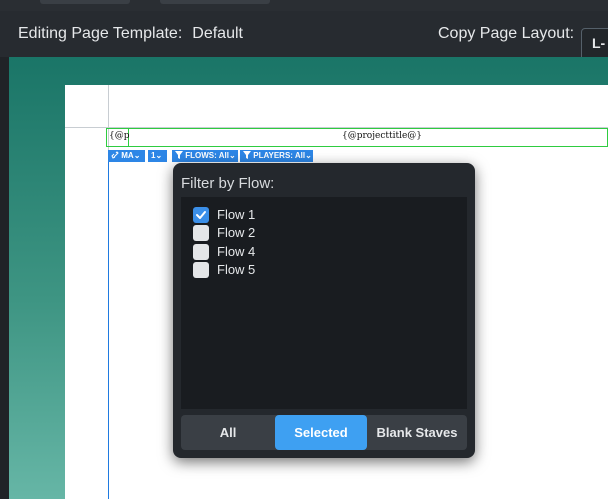 This screenshot has height=499, width=608. I want to click on music-frame-edge, so click(108, 330).